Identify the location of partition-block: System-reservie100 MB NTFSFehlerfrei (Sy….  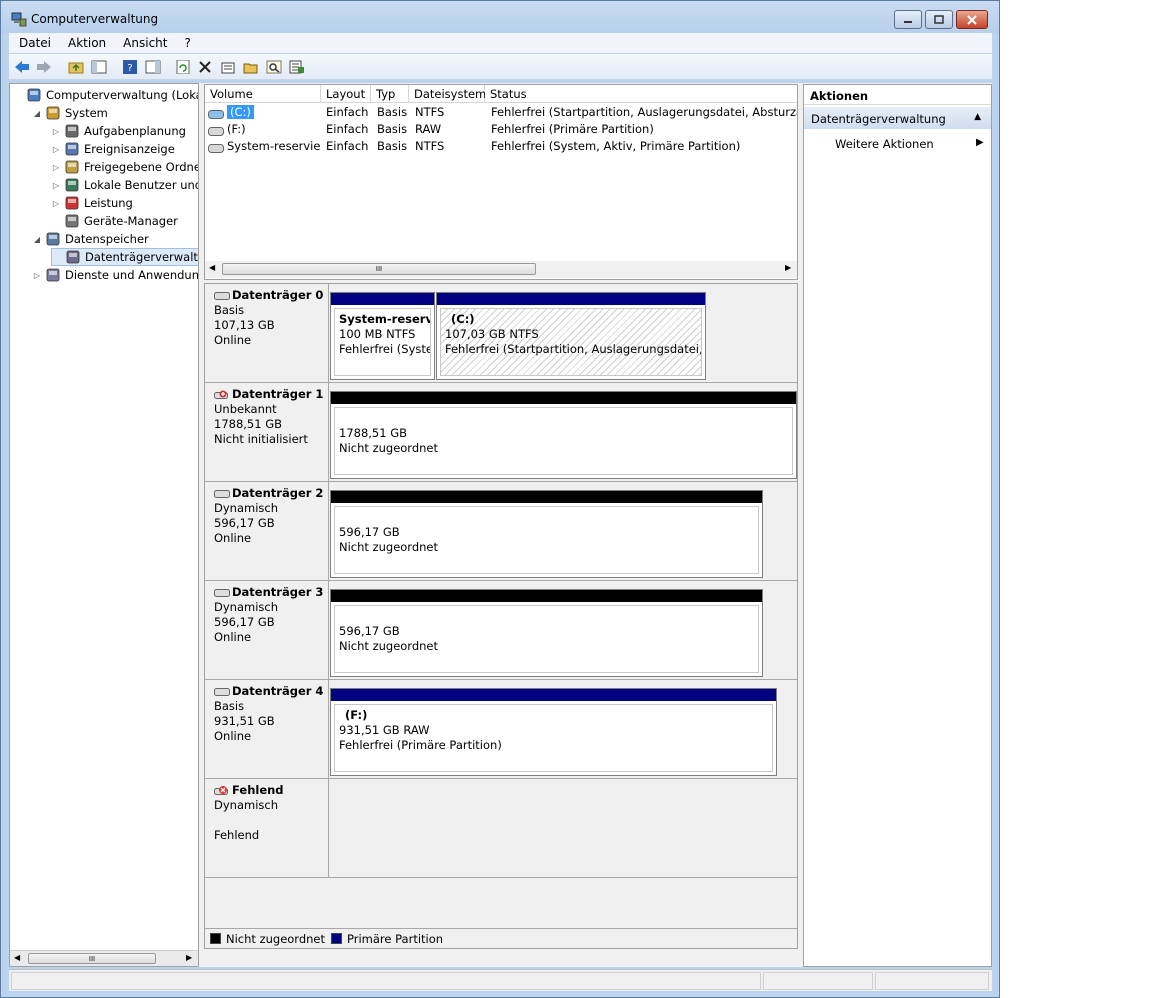
(382, 336).